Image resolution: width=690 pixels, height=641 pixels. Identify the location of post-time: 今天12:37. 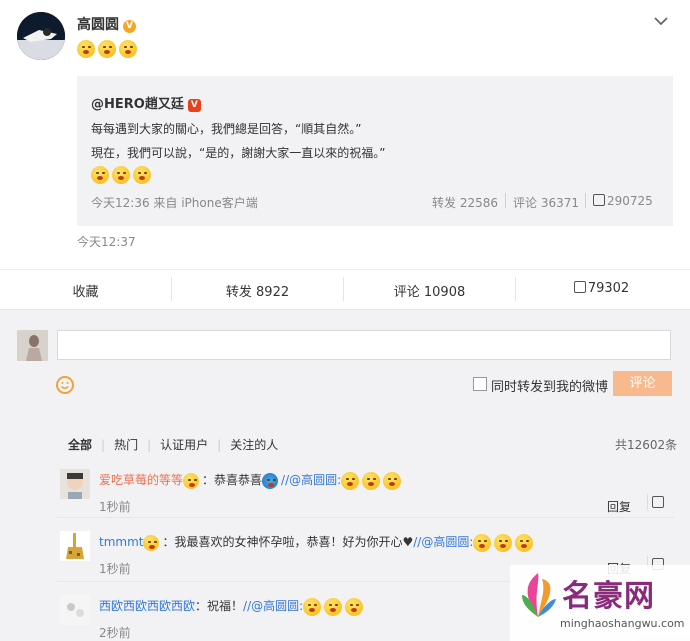
(106, 241).